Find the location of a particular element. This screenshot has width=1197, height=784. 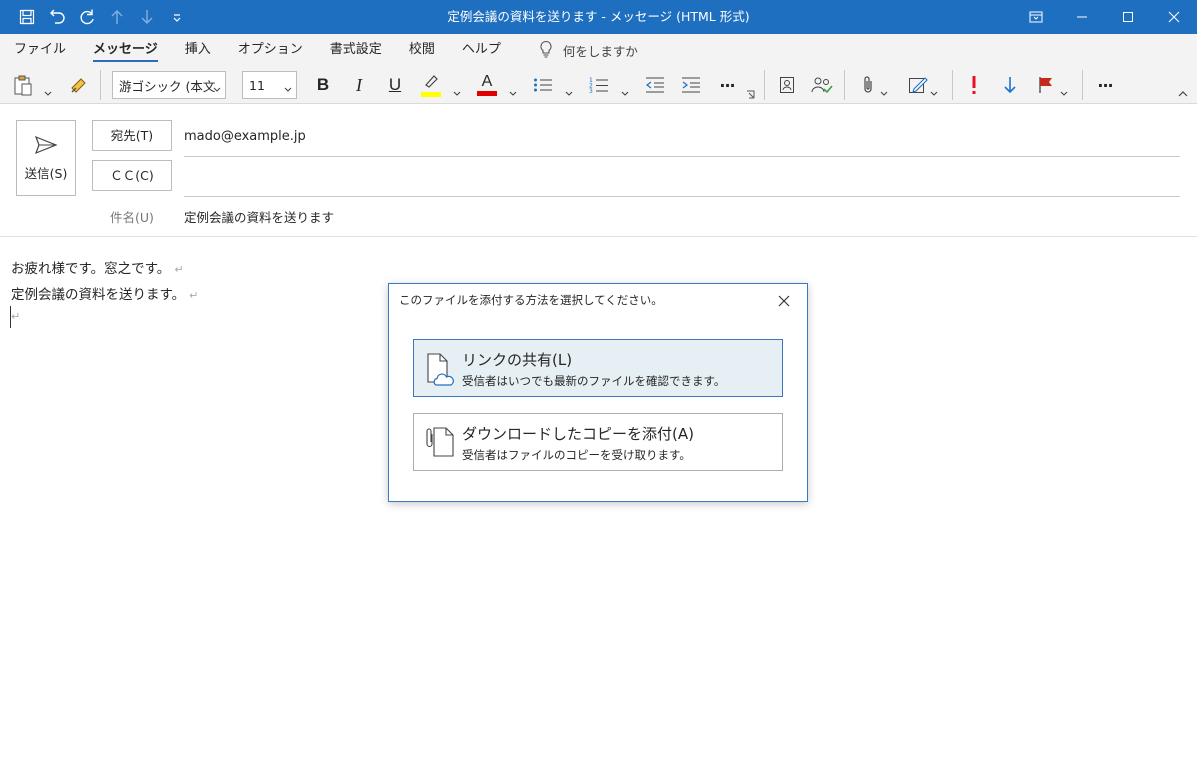

font-color-button: A is located at coordinates (487, 85).